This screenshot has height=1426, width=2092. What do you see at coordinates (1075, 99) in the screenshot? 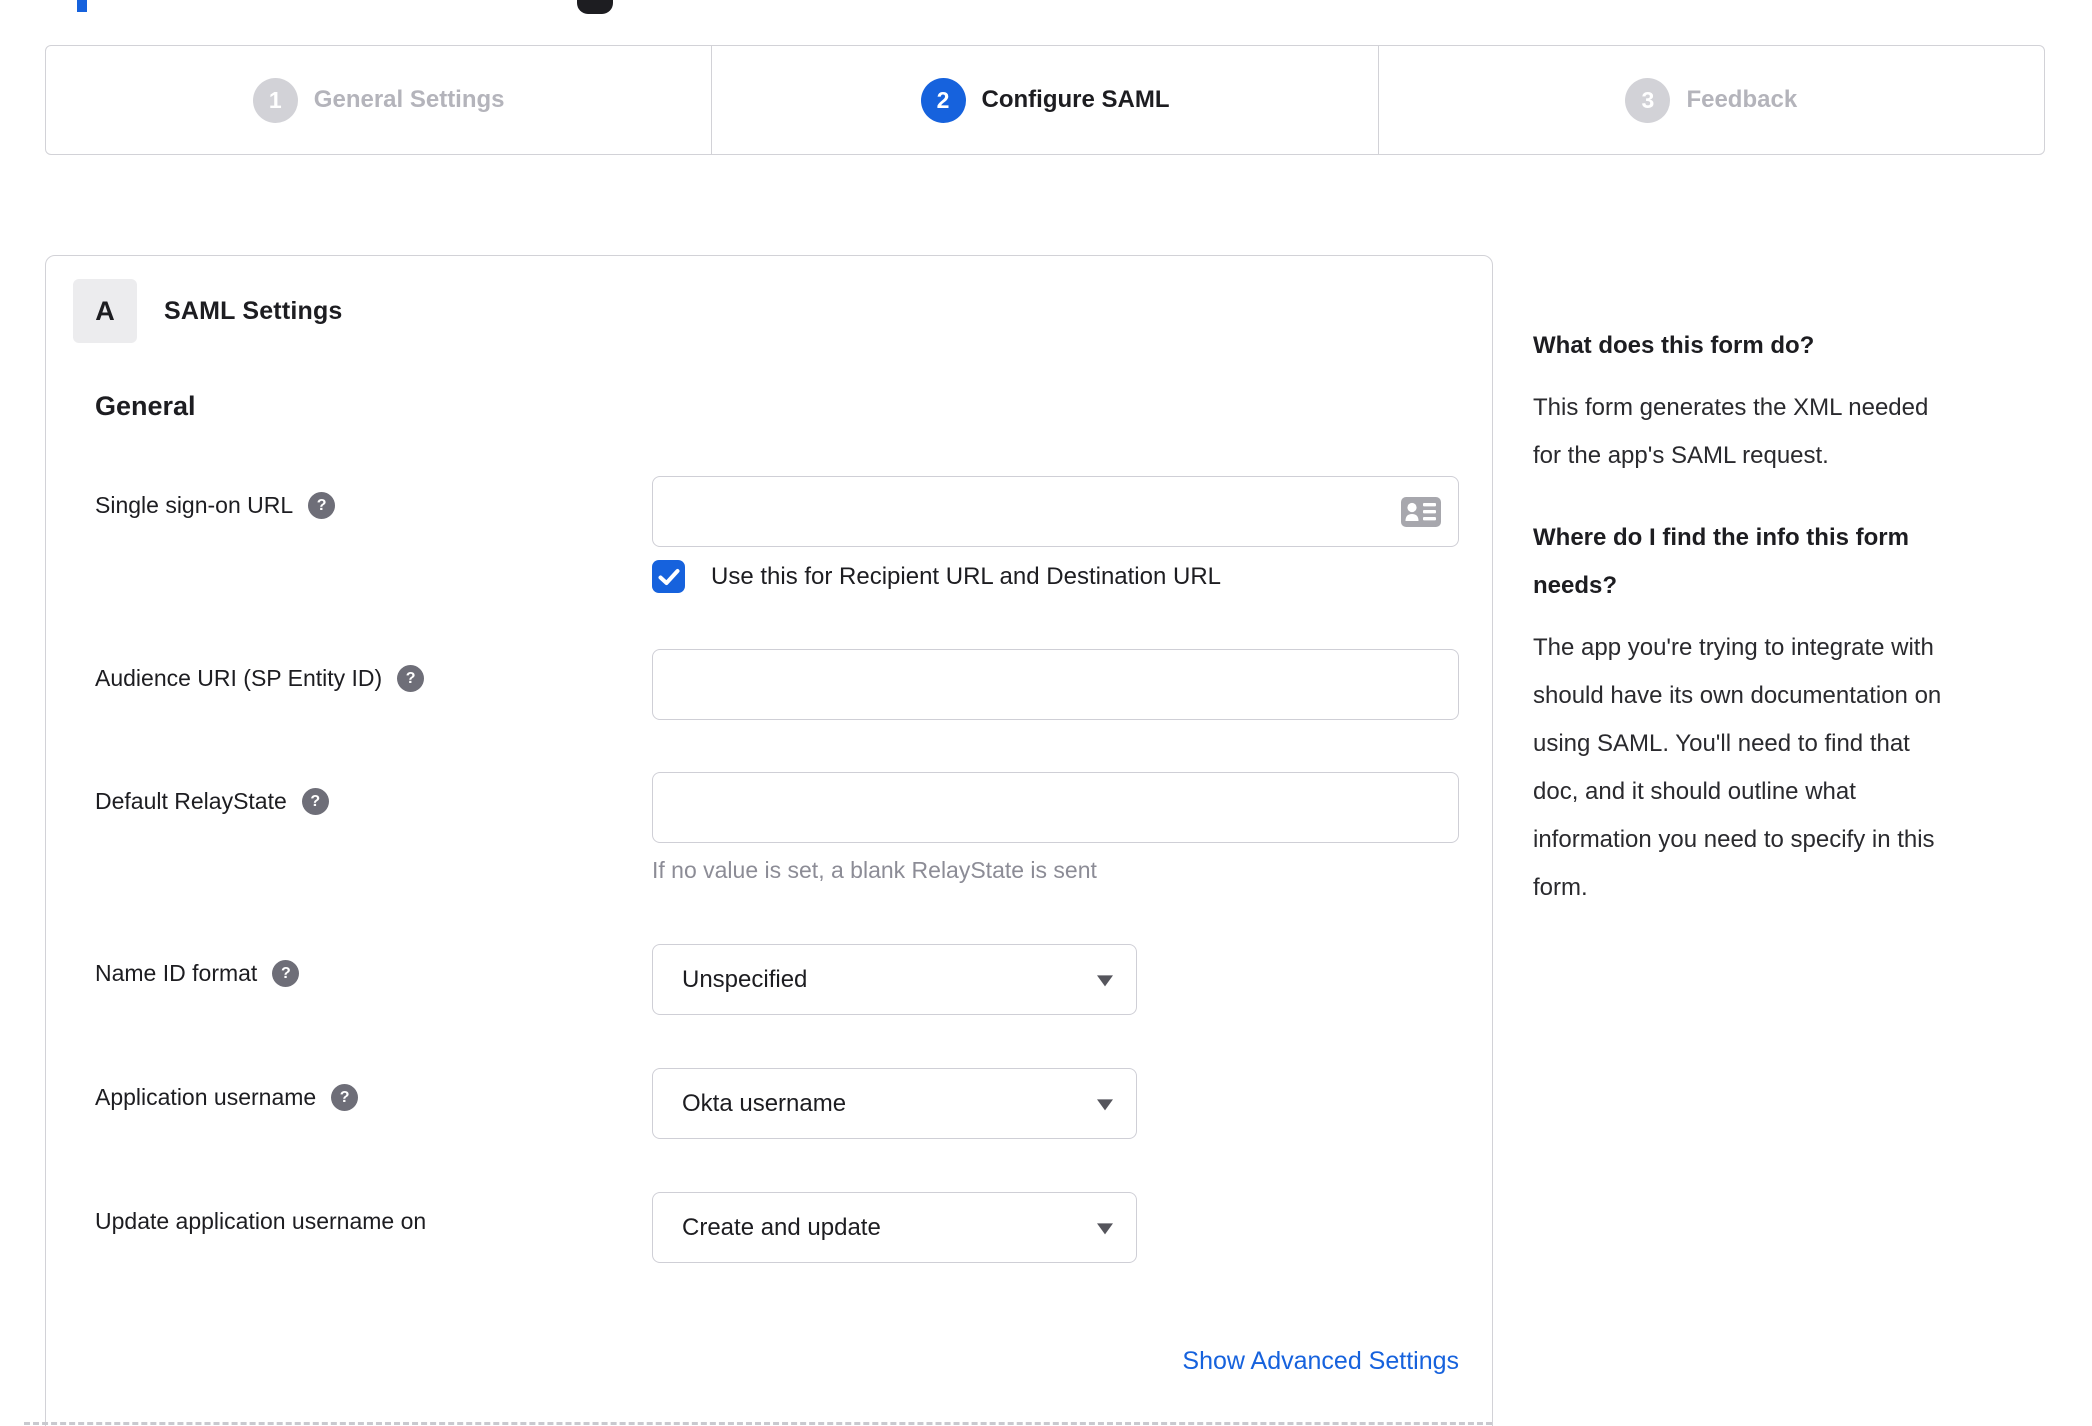
I see `step-label: Configure SAML` at bounding box center [1075, 99].